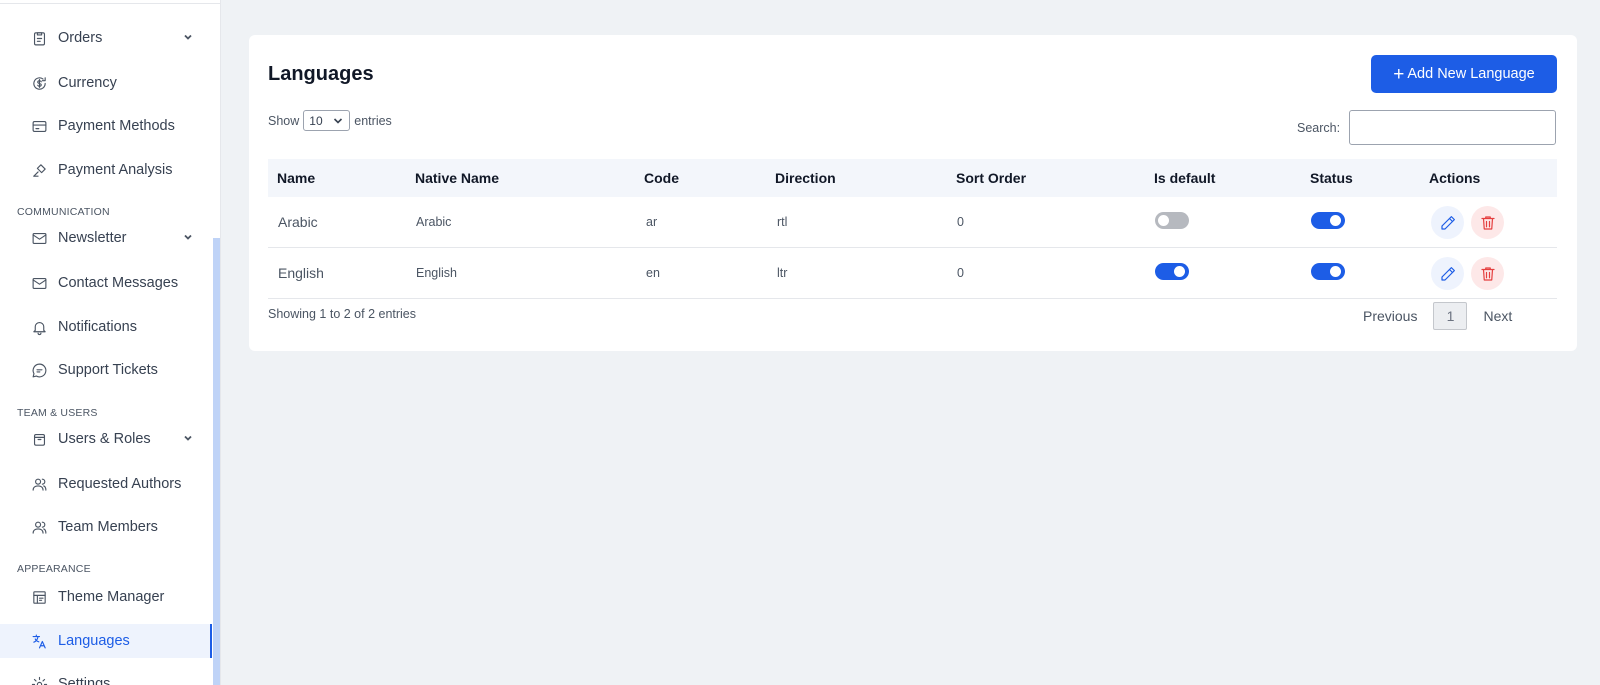 The width and height of the screenshot is (1600, 685). I want to click on sidebar-item-label: Newsletter, so click(92, 238).